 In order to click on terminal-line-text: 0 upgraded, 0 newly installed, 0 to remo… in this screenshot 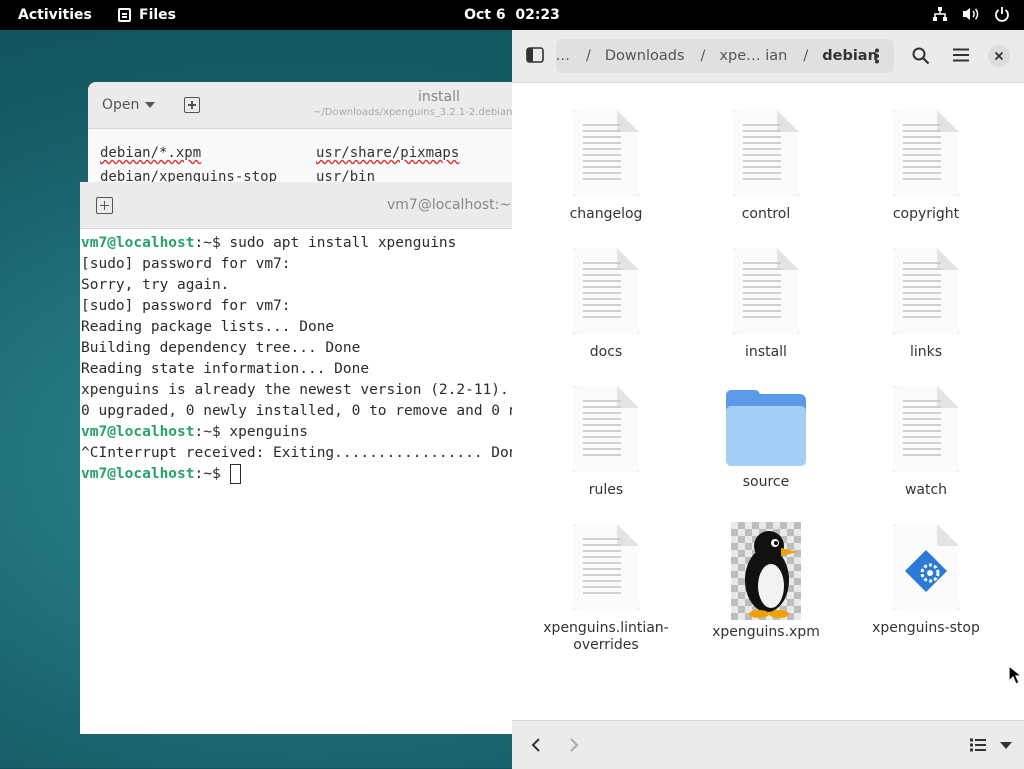, I will do `click(296, 411)`.